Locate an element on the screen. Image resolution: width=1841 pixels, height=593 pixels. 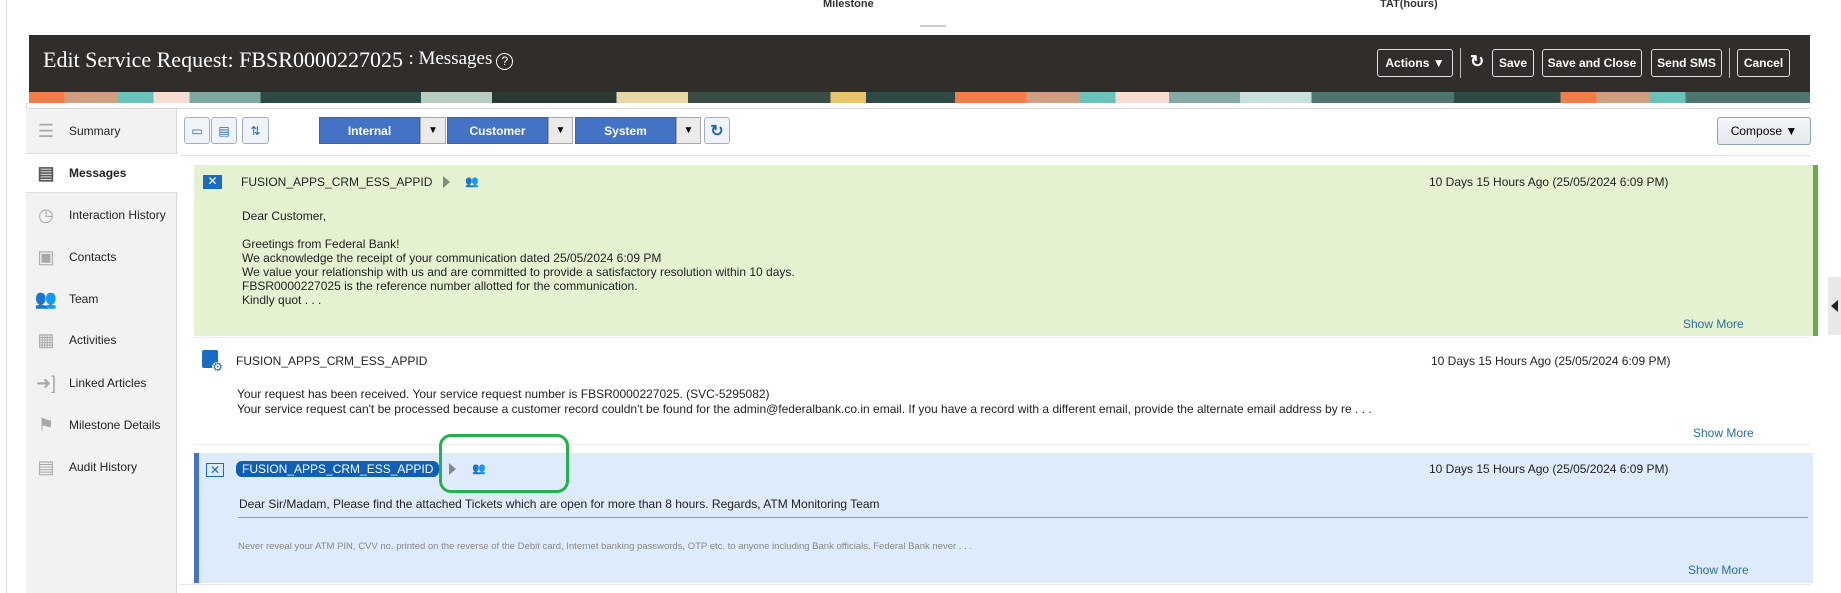
linked-articles-icon: ➜] is located at coordinates (46, 382).